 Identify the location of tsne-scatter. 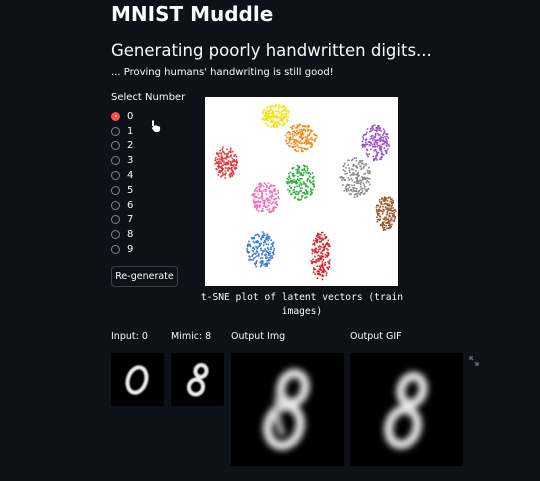
(305, 192).